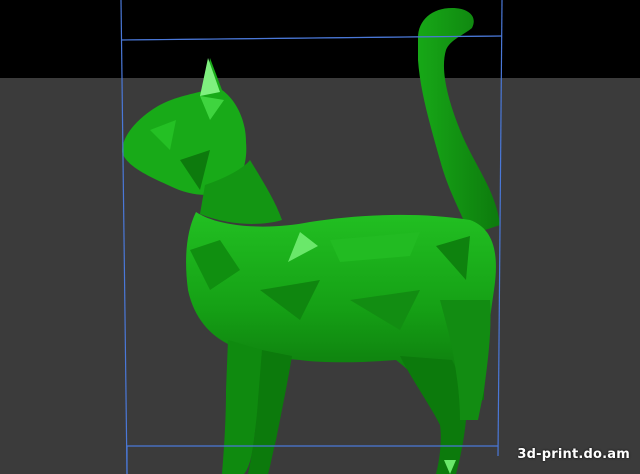  What do you see at coordinates (573, 454) in the screenshot?
I see `watermark-label: 3d-print.do.am` at bounding box center [573, 454].